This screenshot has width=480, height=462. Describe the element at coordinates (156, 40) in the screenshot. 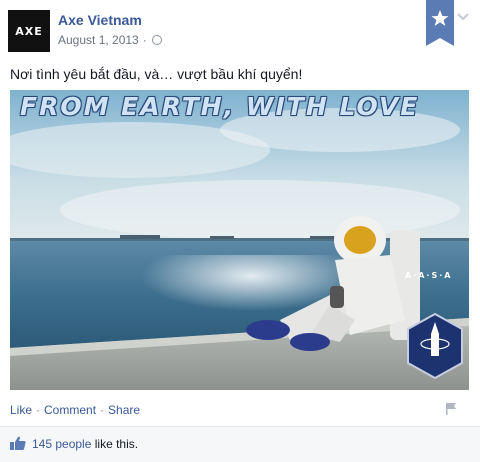

I see `globe-icon` at that location.